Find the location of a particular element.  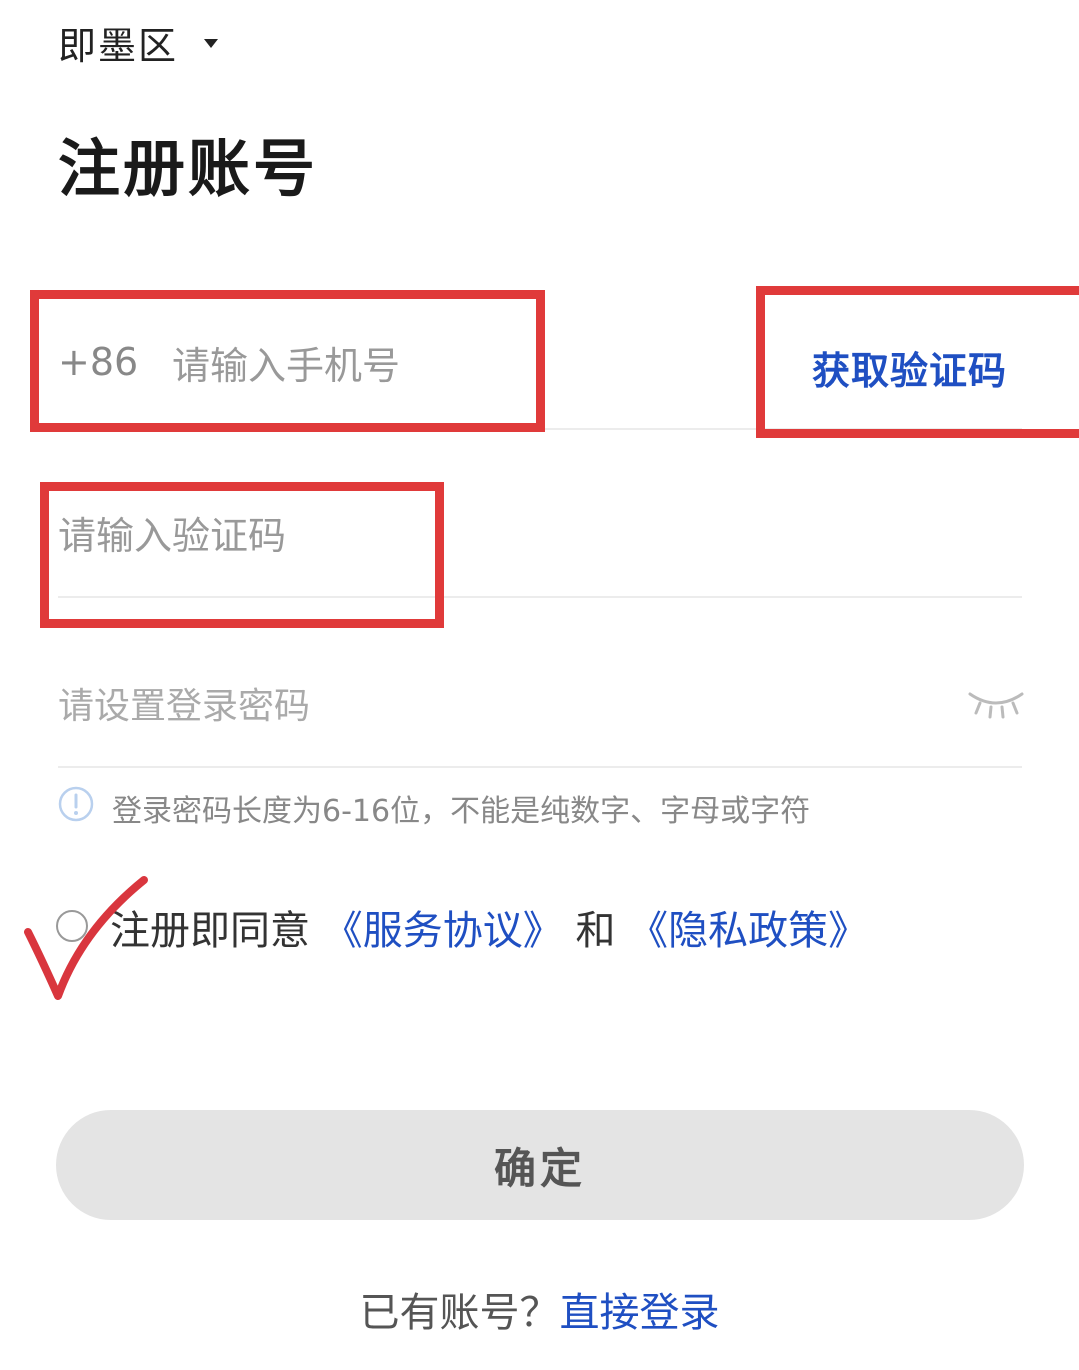

privacy-policy-link: 《隐私政策》 is located at coordinates (748, 931).